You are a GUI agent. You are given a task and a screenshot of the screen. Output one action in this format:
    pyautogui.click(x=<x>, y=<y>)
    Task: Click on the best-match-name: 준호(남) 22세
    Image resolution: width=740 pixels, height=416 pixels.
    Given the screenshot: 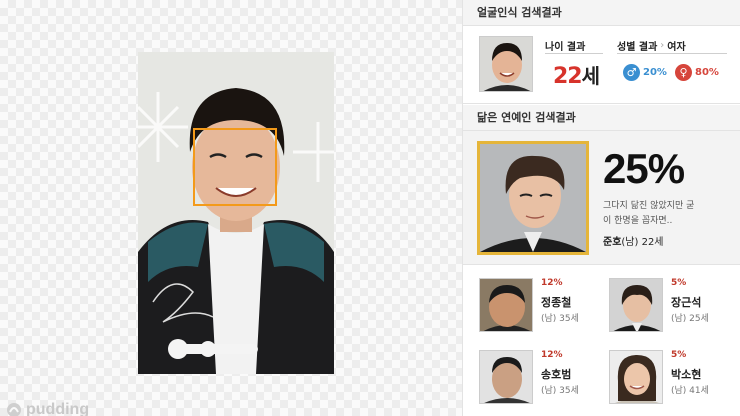 What is the action you would take?
    pyautogui.click(x=633, y=240)
    